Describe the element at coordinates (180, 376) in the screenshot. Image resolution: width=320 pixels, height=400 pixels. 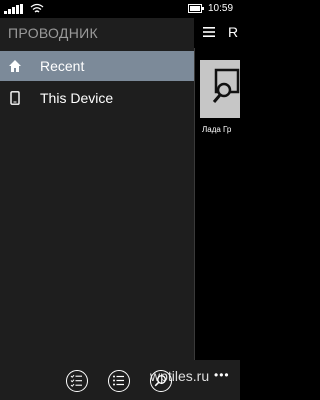
I see `watermark: wptiles.ru` at that location.